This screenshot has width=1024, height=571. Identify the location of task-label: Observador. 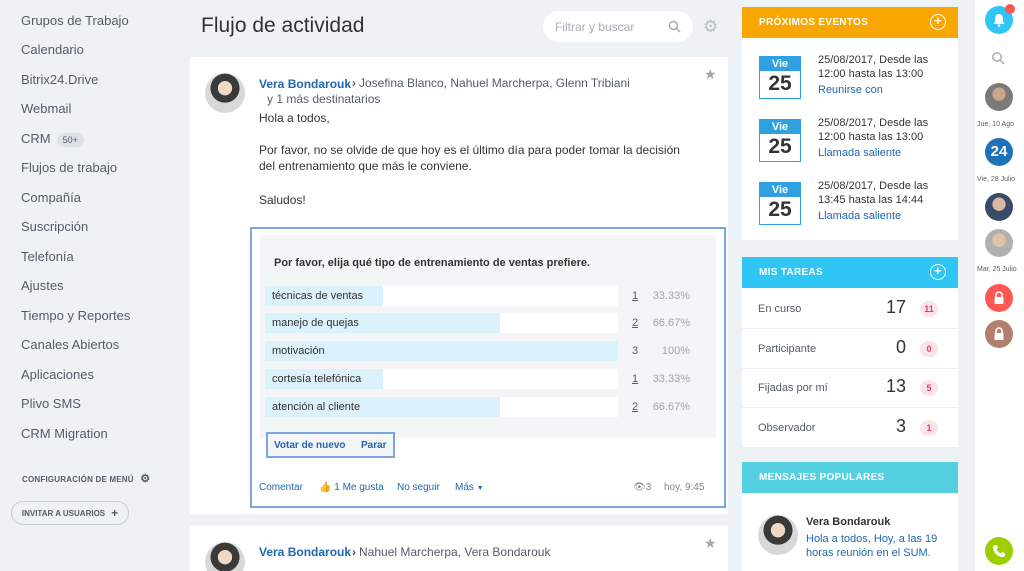
(787, 427).